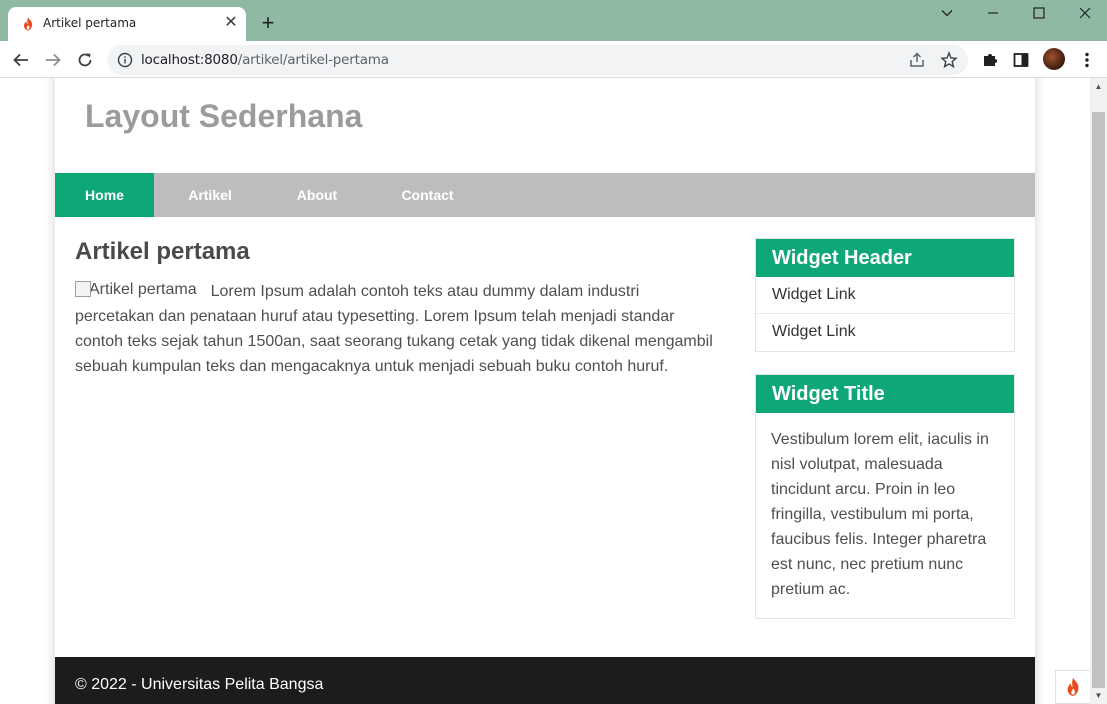 Image resolution: width=1107 pixels, height=704 pixels. I want to click on browser-tab: Artikel pertama ✕, so click(127, 24).